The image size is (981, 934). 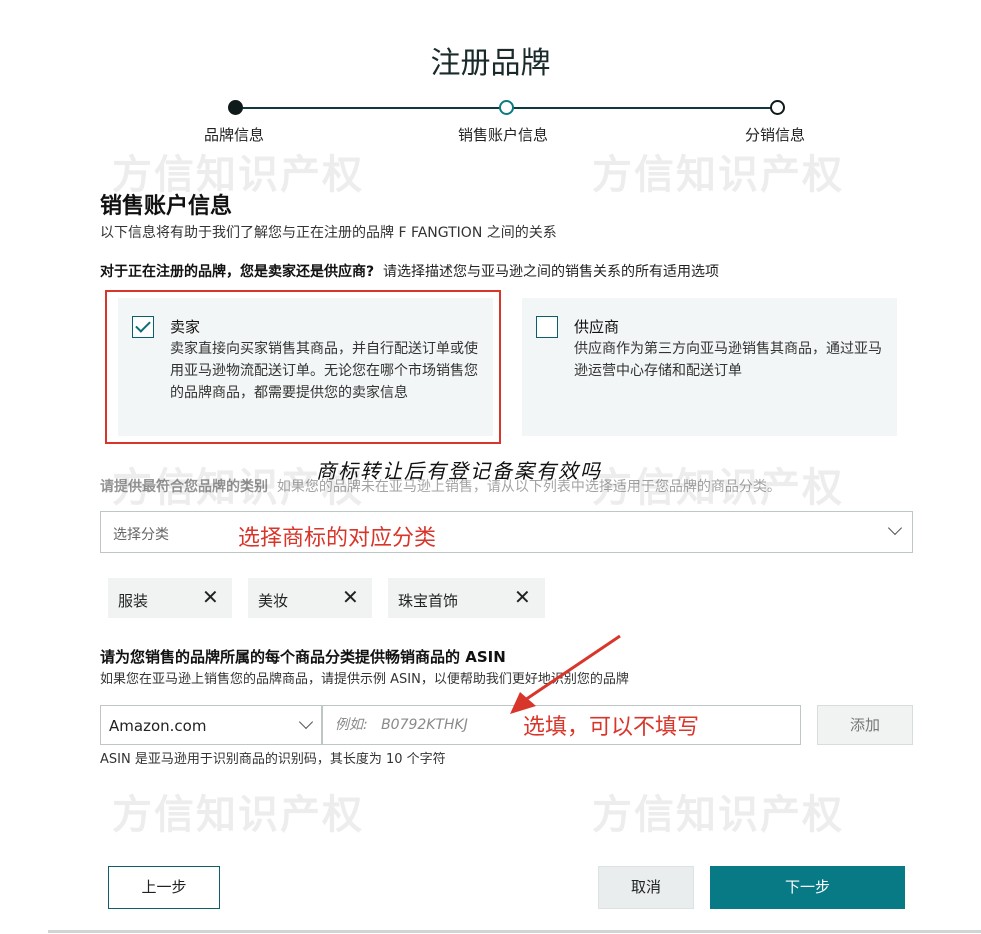 I want to click on relationship-question-label: 对于正在注册的品牌，您是卖家还是供应商?, so click(x=237, y=272).